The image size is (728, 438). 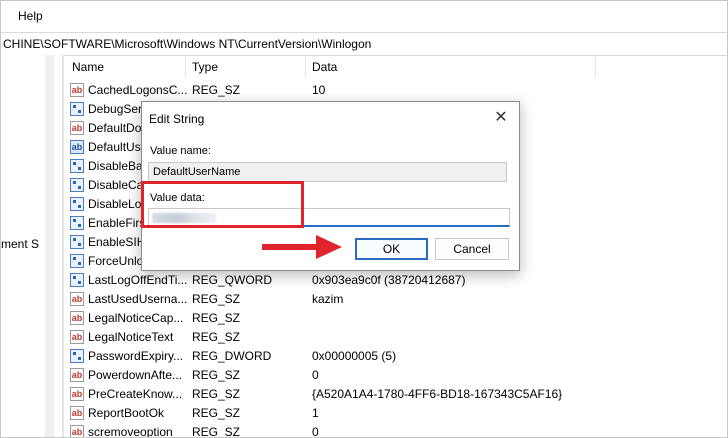 I want to click on row-name: ForceUnlo, so click(x=116, y=261).